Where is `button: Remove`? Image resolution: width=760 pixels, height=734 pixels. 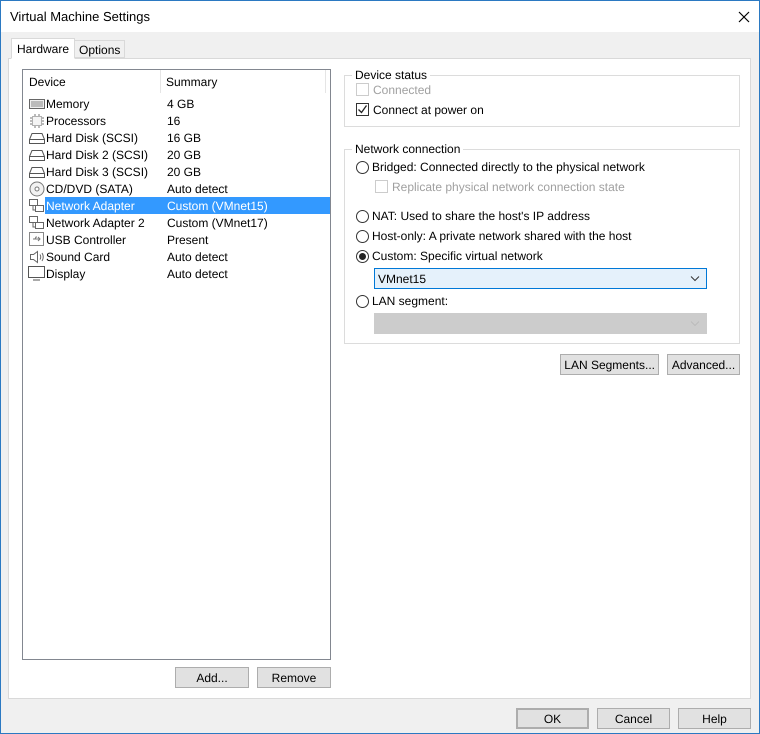 button: Remove is located at coordinates (294, 677).